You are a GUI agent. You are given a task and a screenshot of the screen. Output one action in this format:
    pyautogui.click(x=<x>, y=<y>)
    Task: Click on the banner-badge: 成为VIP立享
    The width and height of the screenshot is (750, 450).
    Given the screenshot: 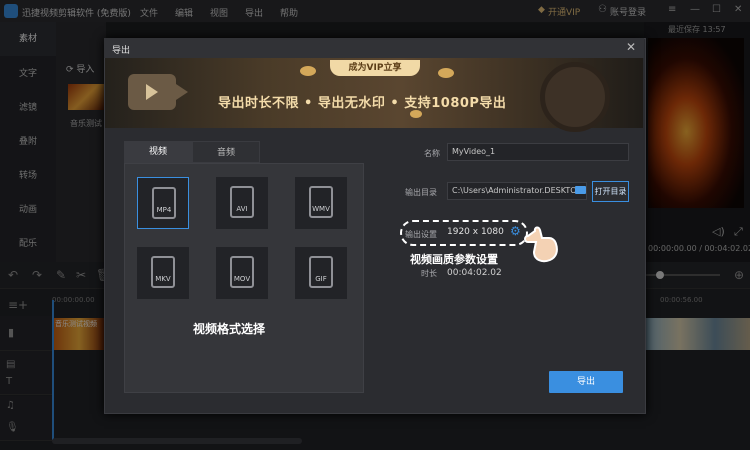 What is the action you would take?
    pyautogui.click(x=375, y=68)
    